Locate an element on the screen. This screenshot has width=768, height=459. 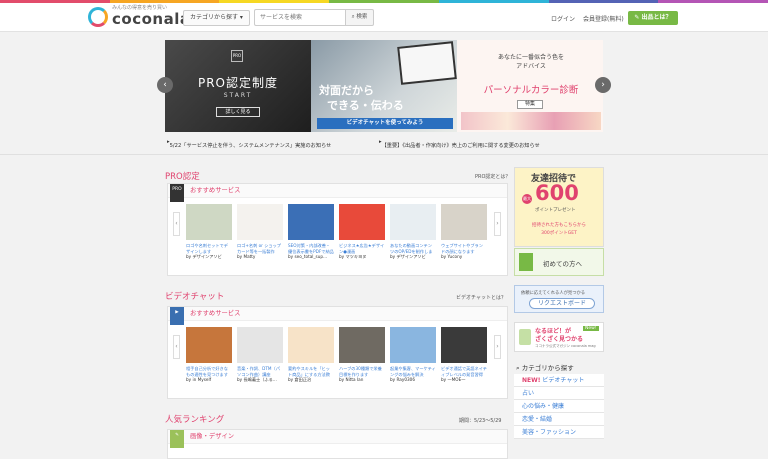
banner-pro: PRO PRO認定制度 START 詳しく見る is located at coordinates (238, 86).